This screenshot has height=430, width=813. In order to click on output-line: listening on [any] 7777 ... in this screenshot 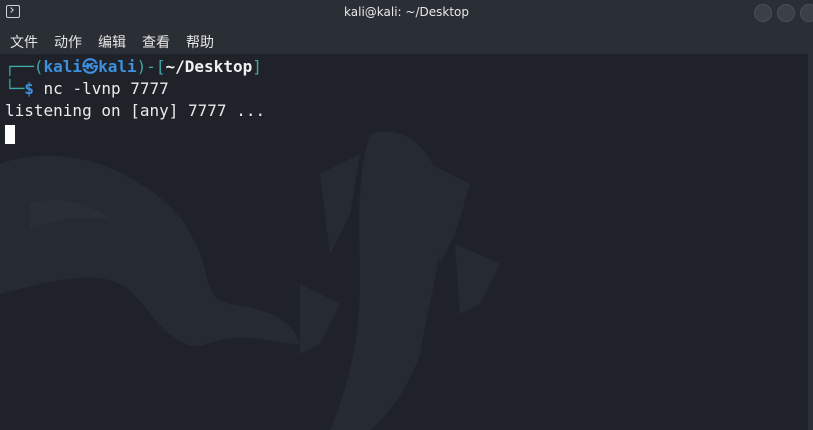, I will do `click(135, 110)`.